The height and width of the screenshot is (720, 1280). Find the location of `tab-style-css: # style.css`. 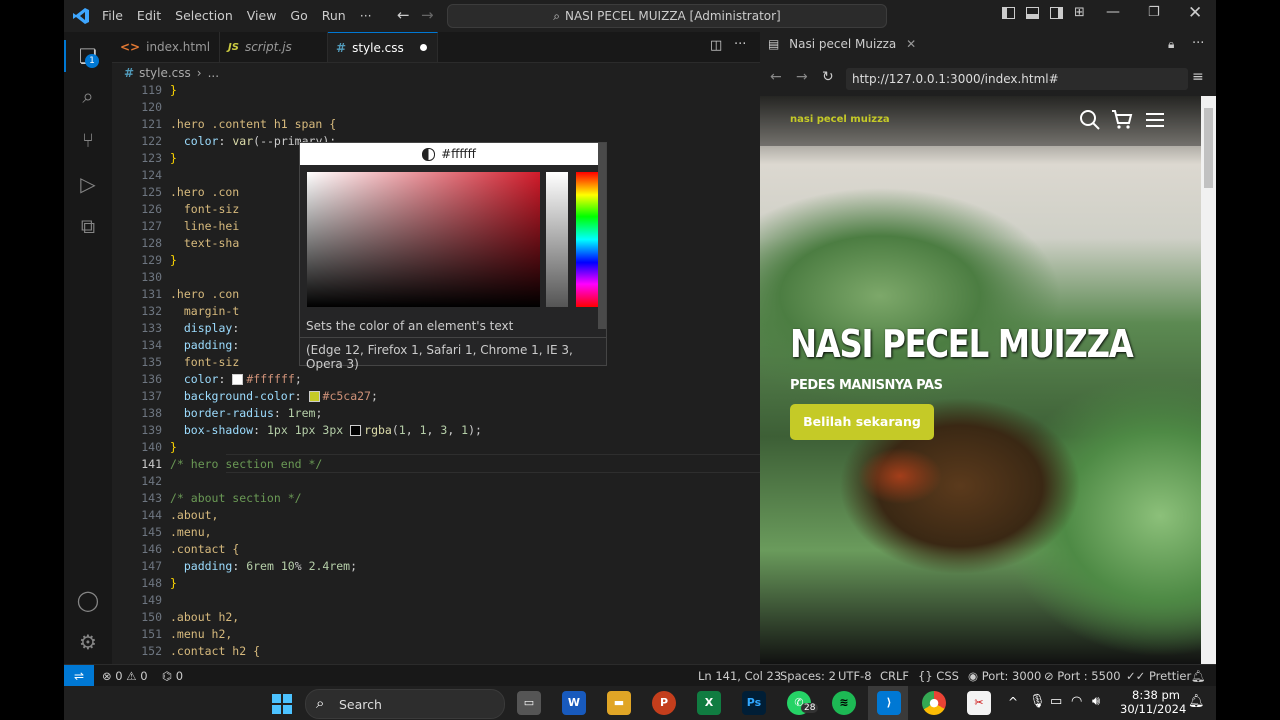

tab-style-css: # style.css is located at coordinates (383, 47).